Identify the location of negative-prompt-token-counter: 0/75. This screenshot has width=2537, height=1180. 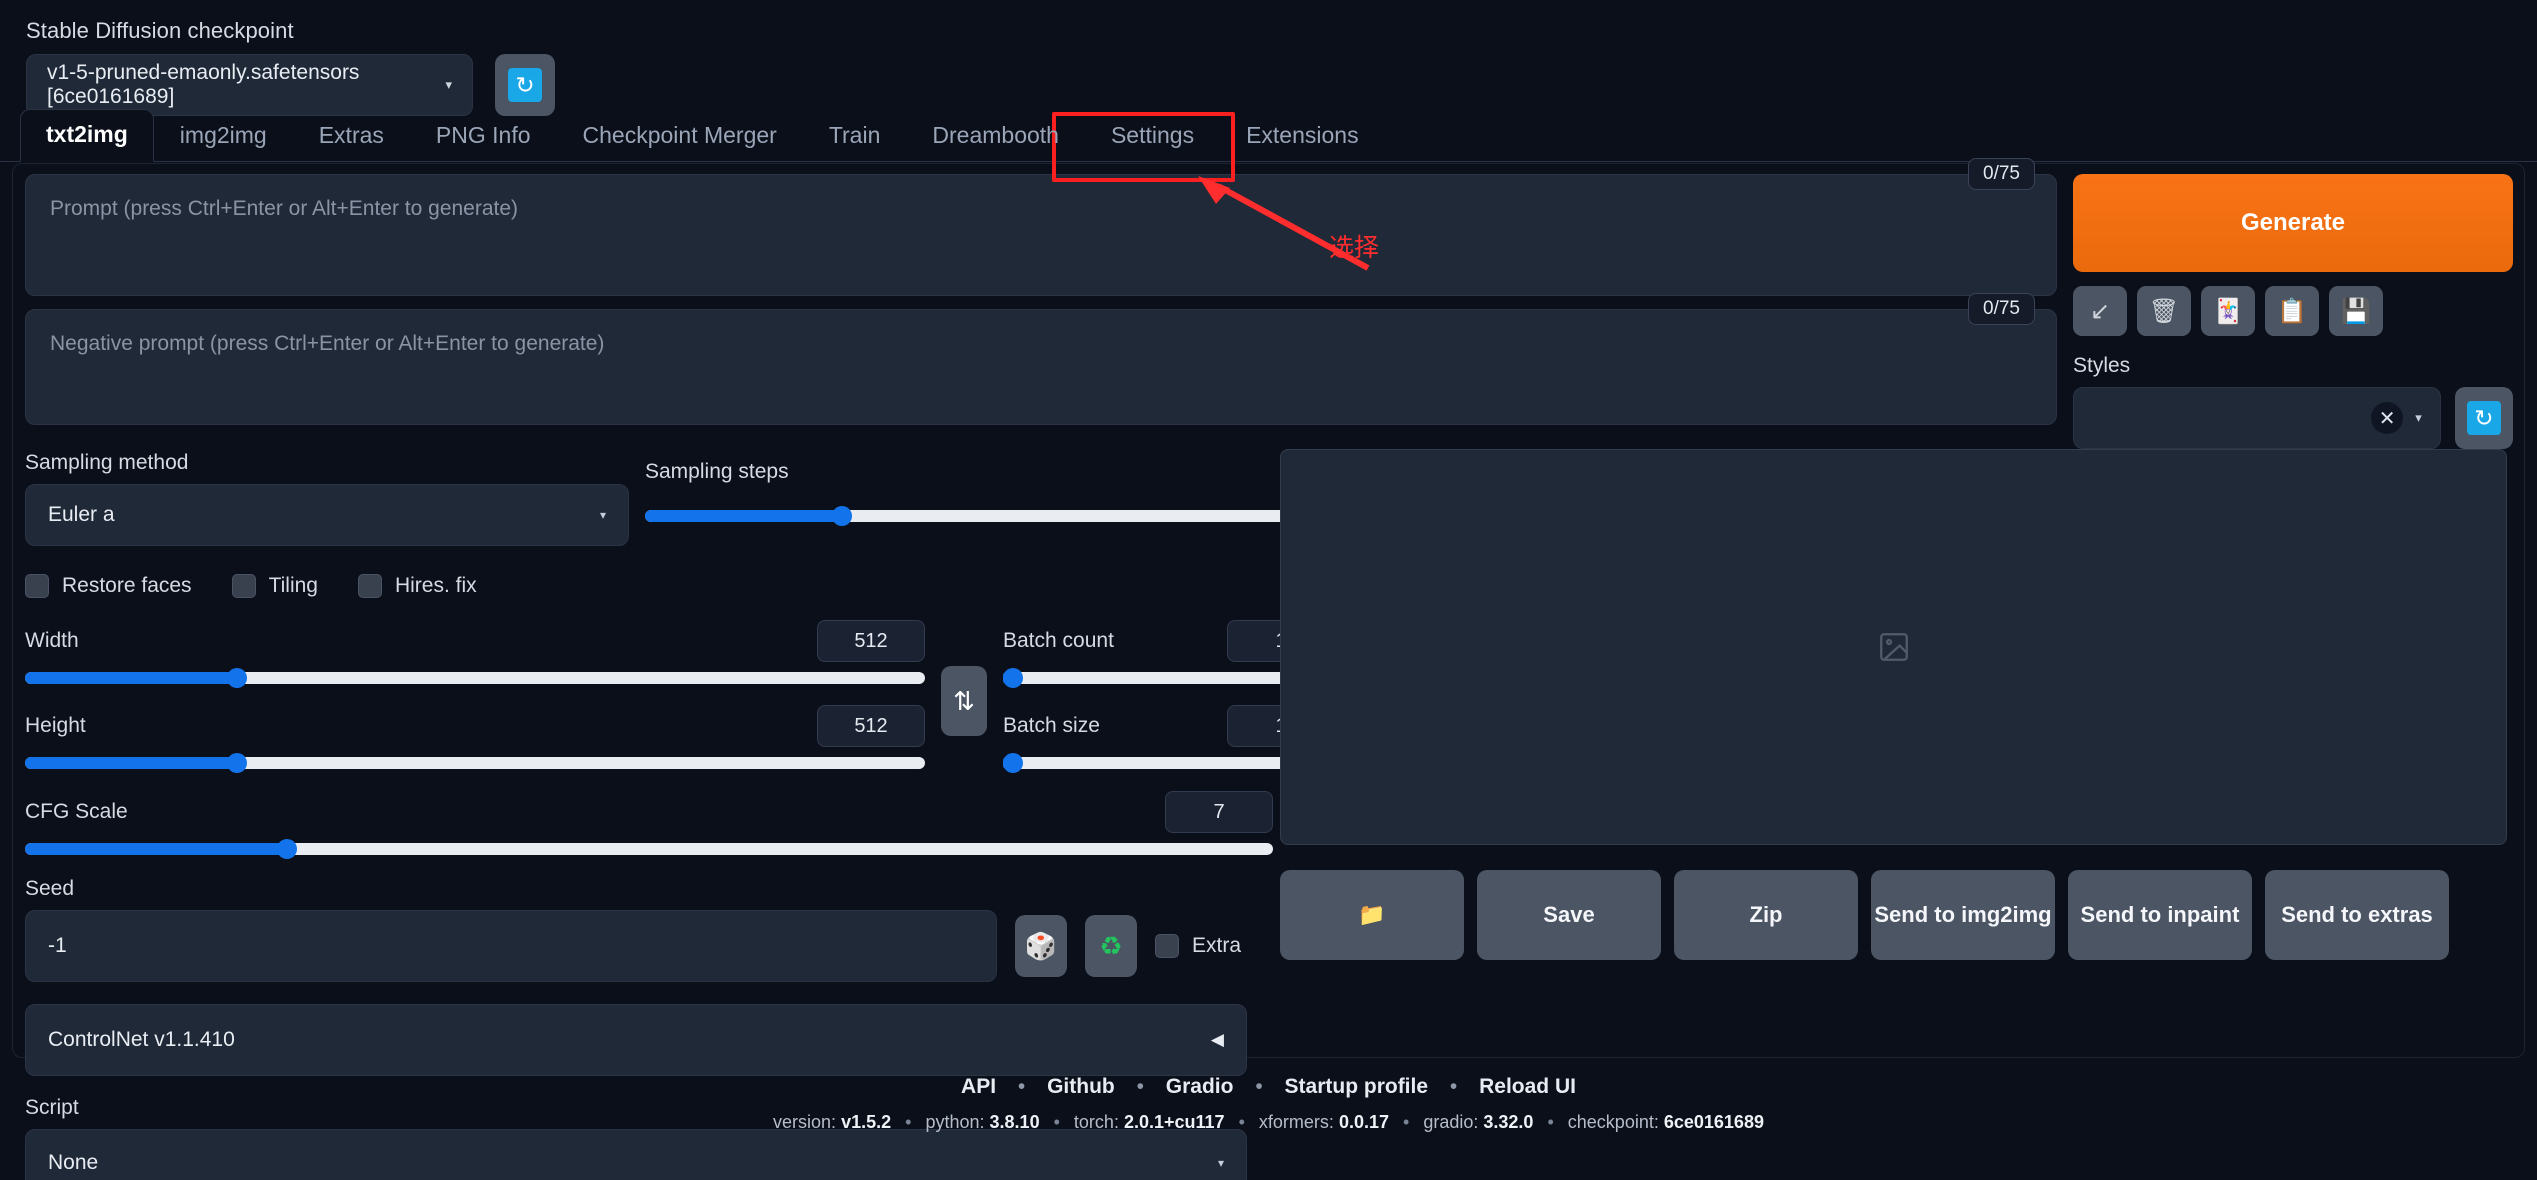
(2001, 309).